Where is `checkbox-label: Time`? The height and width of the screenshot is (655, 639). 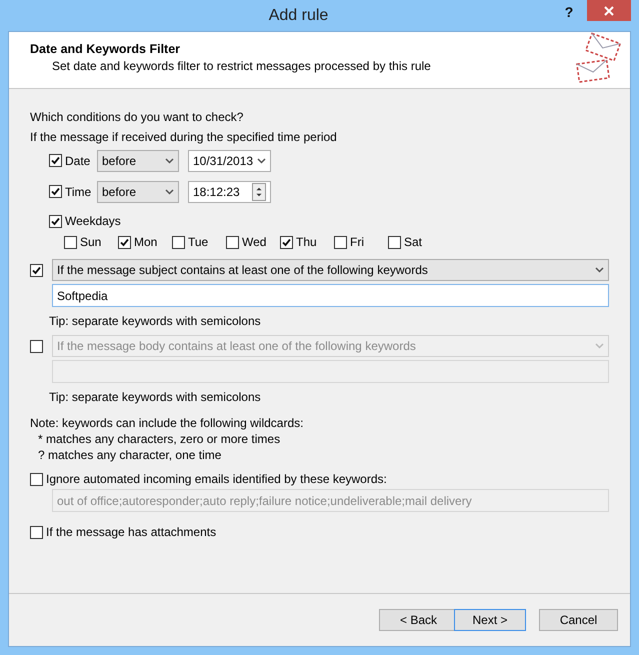
checkbox-label: Time is located at coordinates (78, 191).